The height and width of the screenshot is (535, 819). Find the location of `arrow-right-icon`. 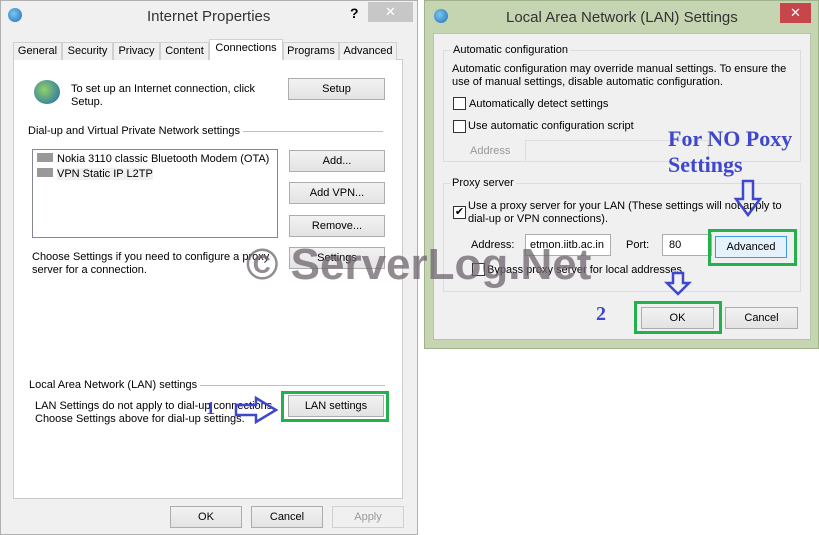

arrow-right-icon is located at coordinates (256, 410).